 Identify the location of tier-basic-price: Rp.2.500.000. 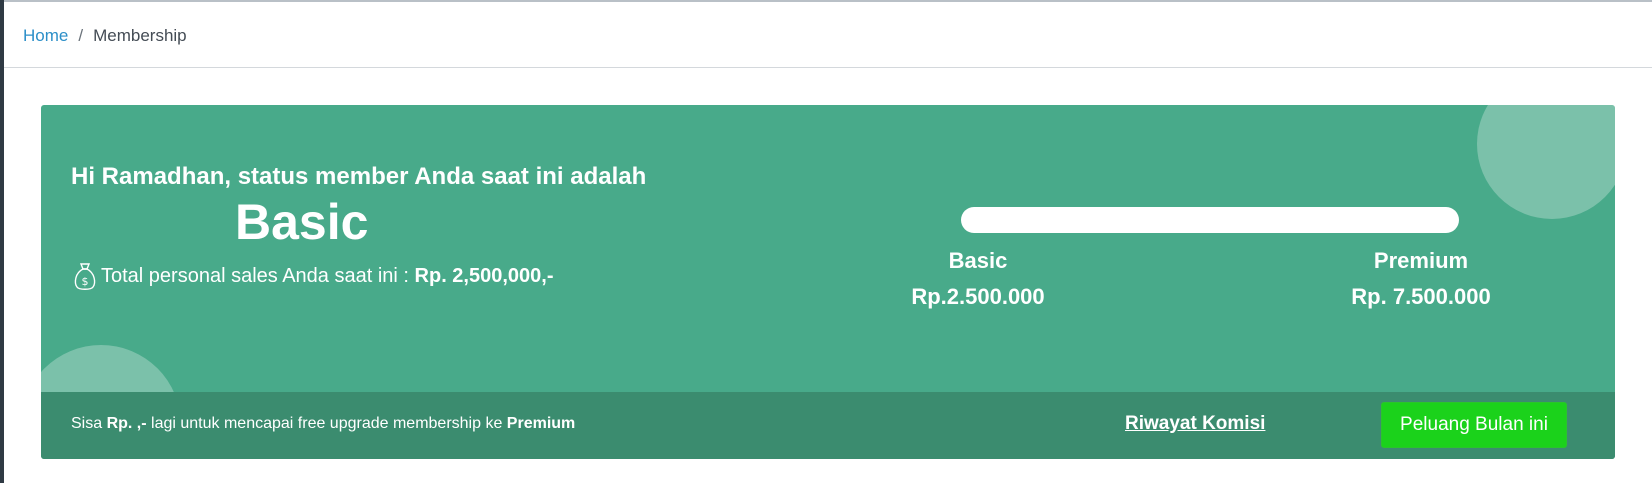
(978, 296).